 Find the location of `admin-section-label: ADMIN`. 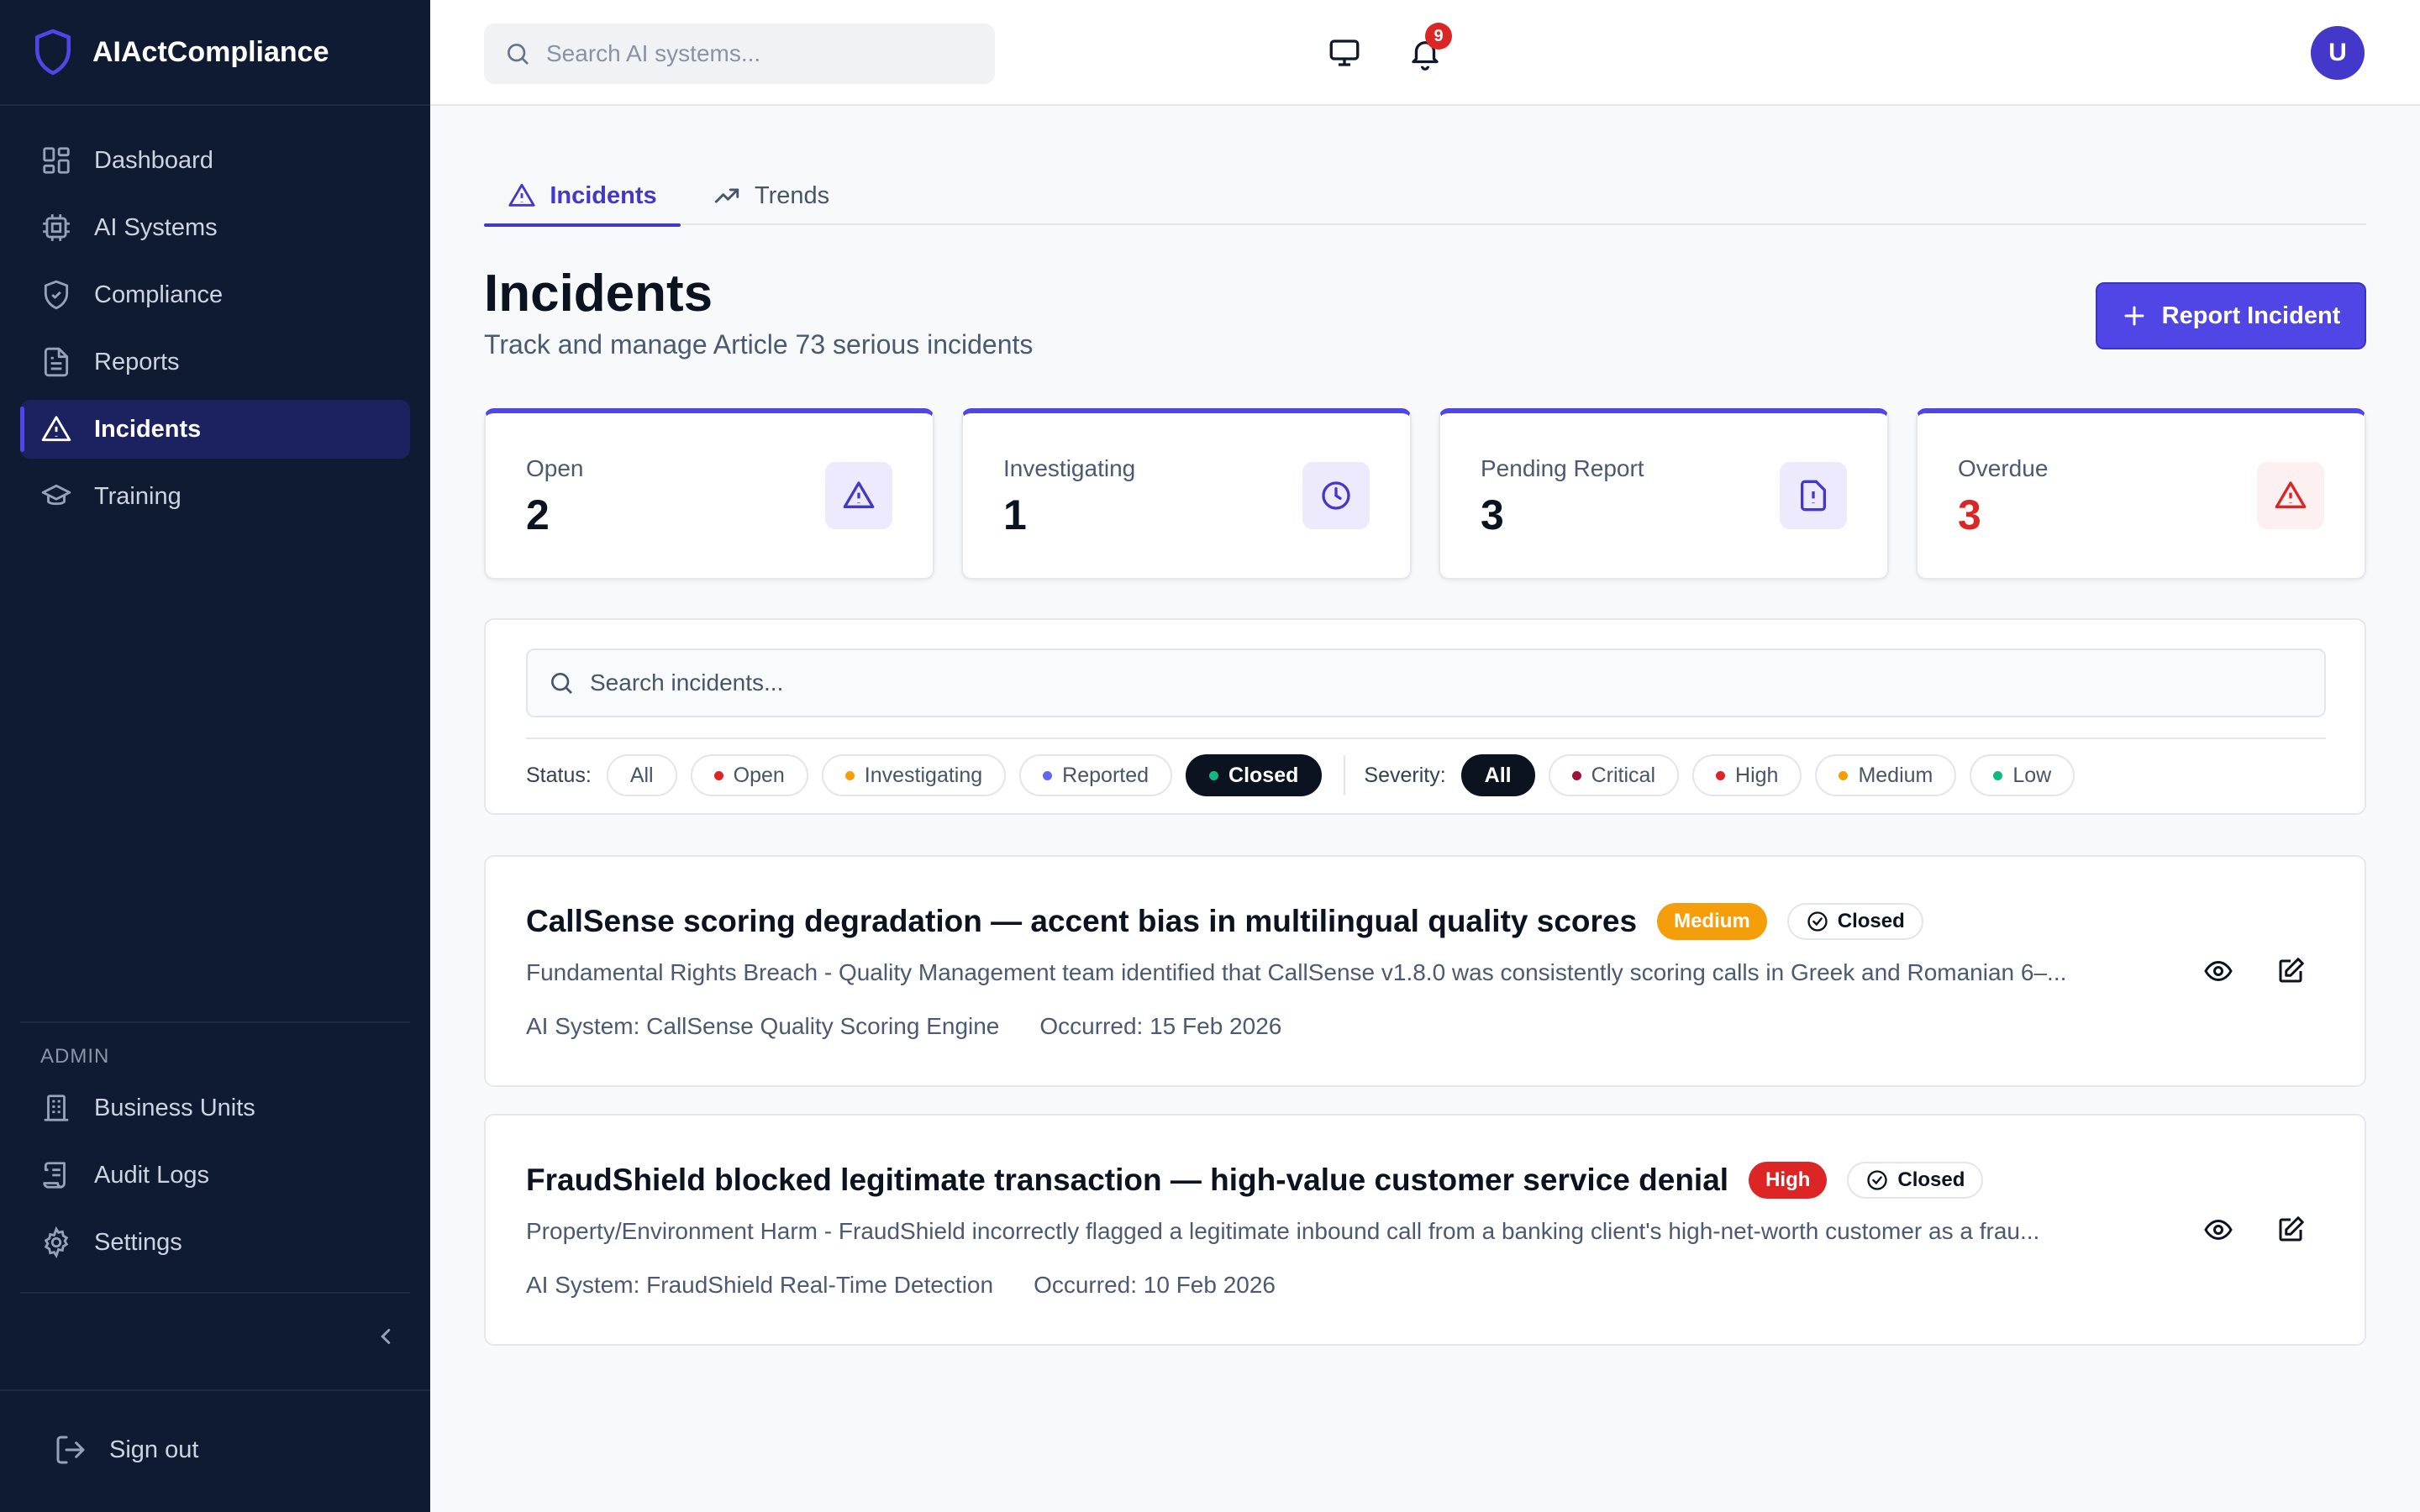

admin-section-label: ADMIN is located at coordinates (75, 1056).